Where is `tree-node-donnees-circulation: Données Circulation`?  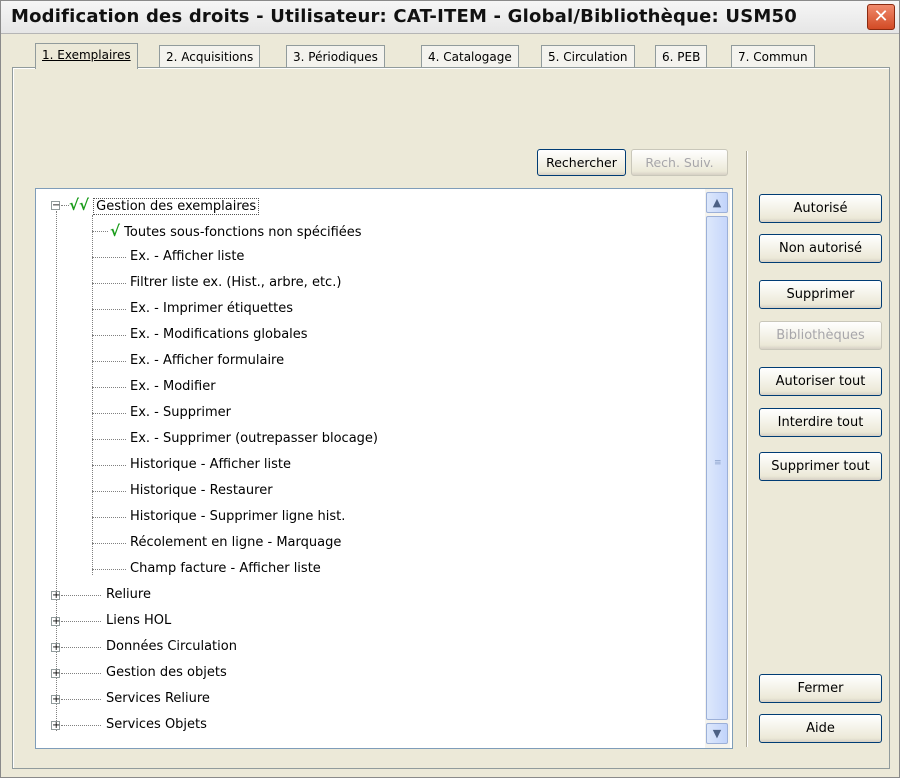 tree-node-donnees-circulation: Données Circulation is located at coordinates (171, 647).